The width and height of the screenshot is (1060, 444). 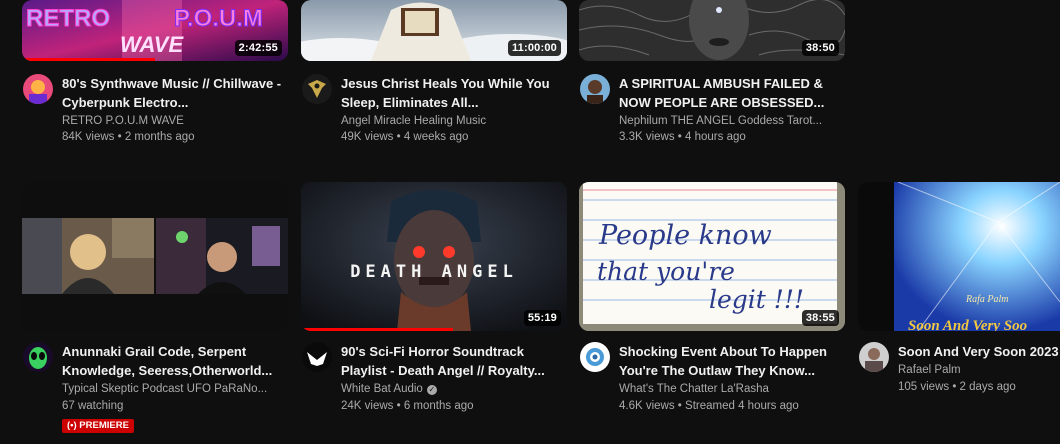 What do you see at coordinates (152, 44) in the screenshot?
I see `thumb-text-wave: WAVE` at bounding box center [152, 44].